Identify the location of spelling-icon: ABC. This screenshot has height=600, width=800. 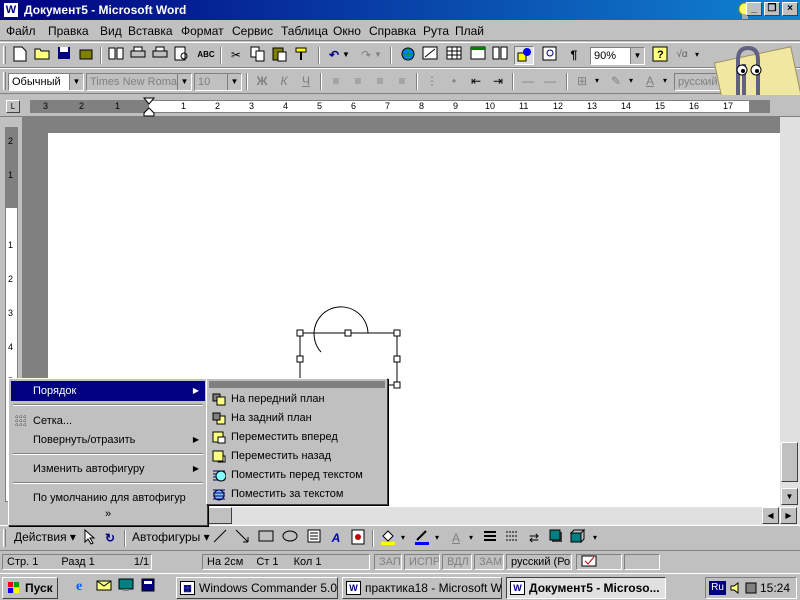
(206, 55).